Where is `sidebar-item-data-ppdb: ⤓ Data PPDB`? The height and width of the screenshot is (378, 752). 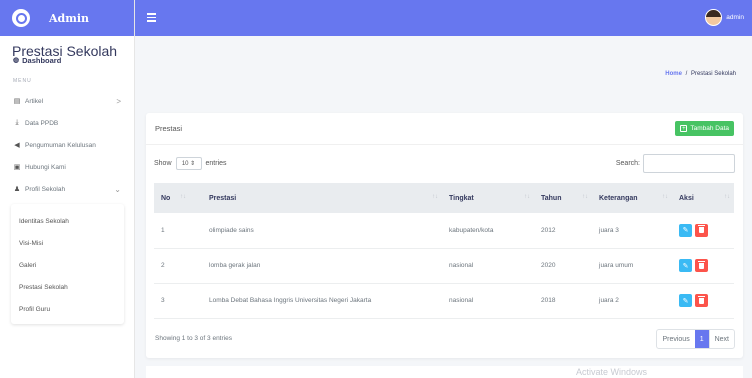
sidebar-item-data-ppdb: ⤓ Data PPDB is located at coordinates (67, 123).